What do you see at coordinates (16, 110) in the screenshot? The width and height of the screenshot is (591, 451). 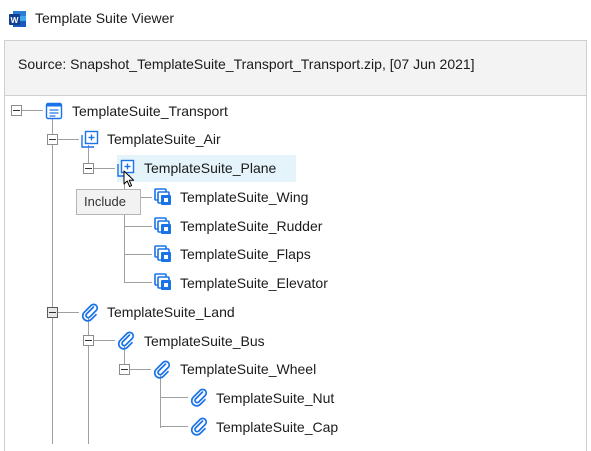 I see `collapse-toggle-transport` at bounding box center [16, 110].